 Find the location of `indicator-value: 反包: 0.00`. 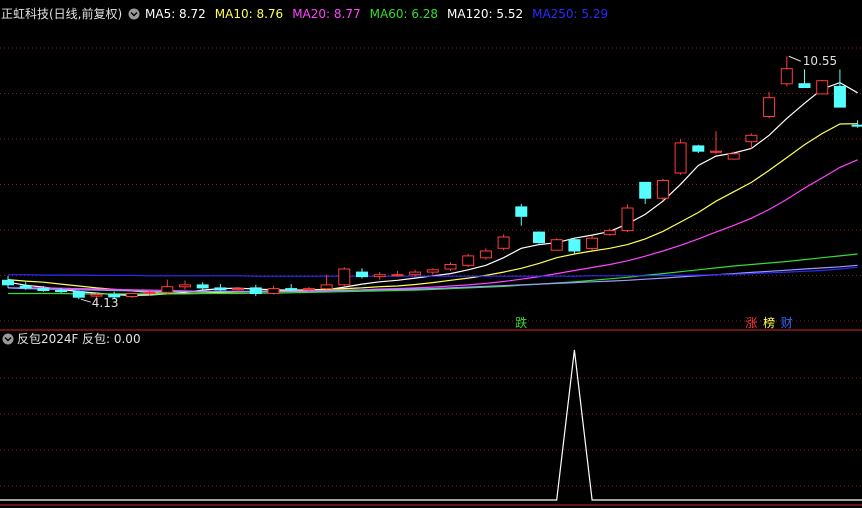

indicator-value: 反包: 0.00 is located at coordinates (111, 339).